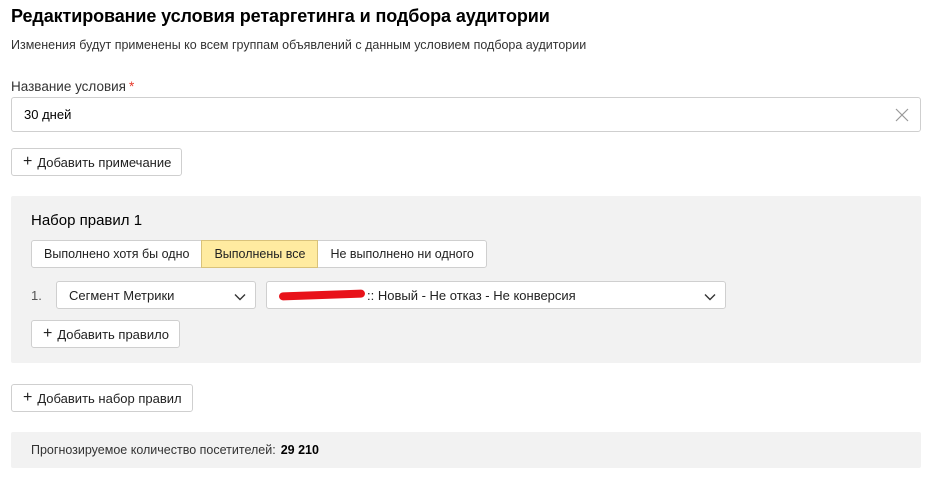 Image resolution: width=935 pixels, height=479 pixels. I want to click on add-rule-button: + Добавить правило, so click(106, 334).